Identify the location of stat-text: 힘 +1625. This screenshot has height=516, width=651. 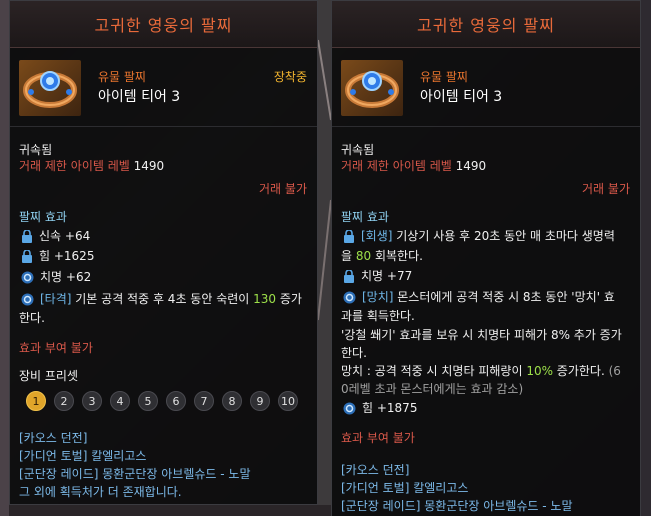
(67, 256).